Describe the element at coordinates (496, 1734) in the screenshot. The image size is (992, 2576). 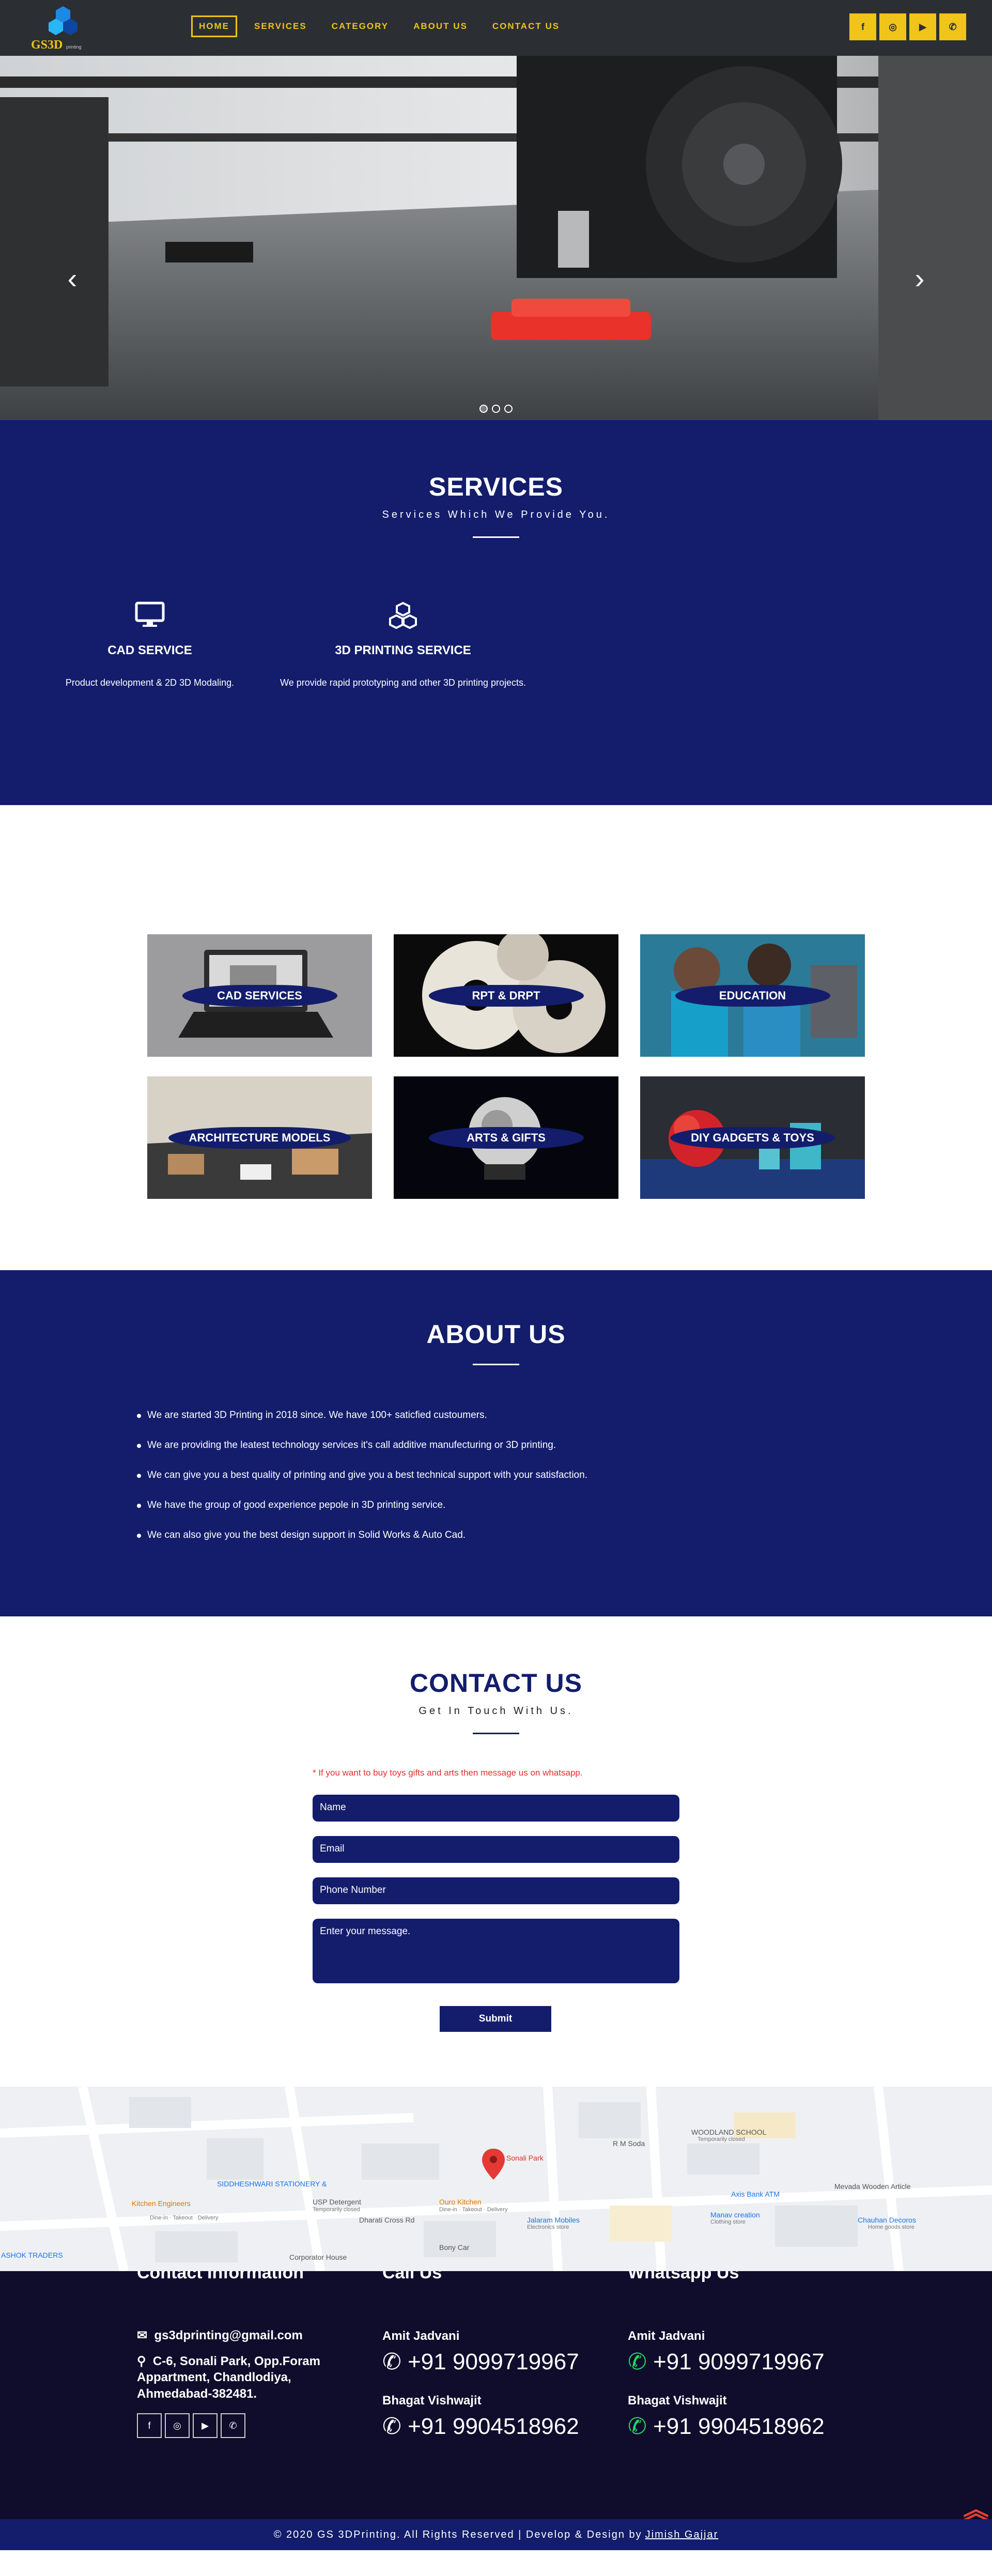
I see `contact-divider` at that location.